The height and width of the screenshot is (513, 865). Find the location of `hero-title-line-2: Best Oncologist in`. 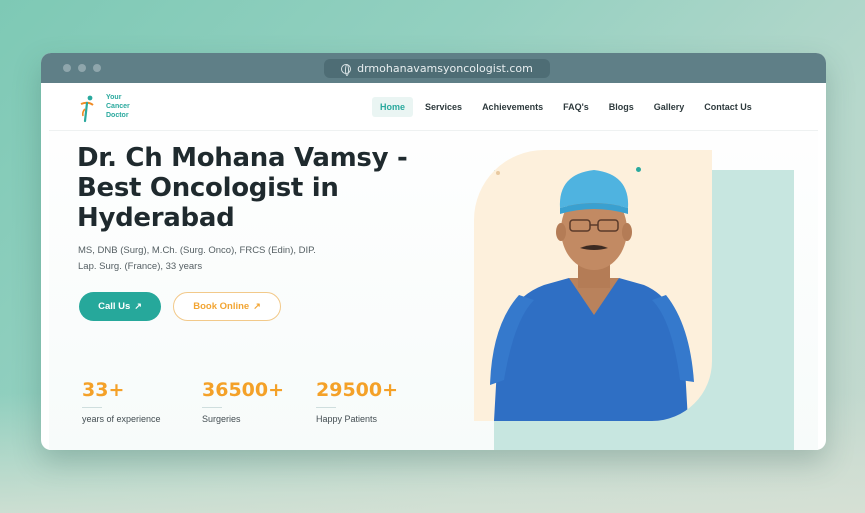

hero-title-line-2: Best Oncologist in is located at coordinates (208, 188).